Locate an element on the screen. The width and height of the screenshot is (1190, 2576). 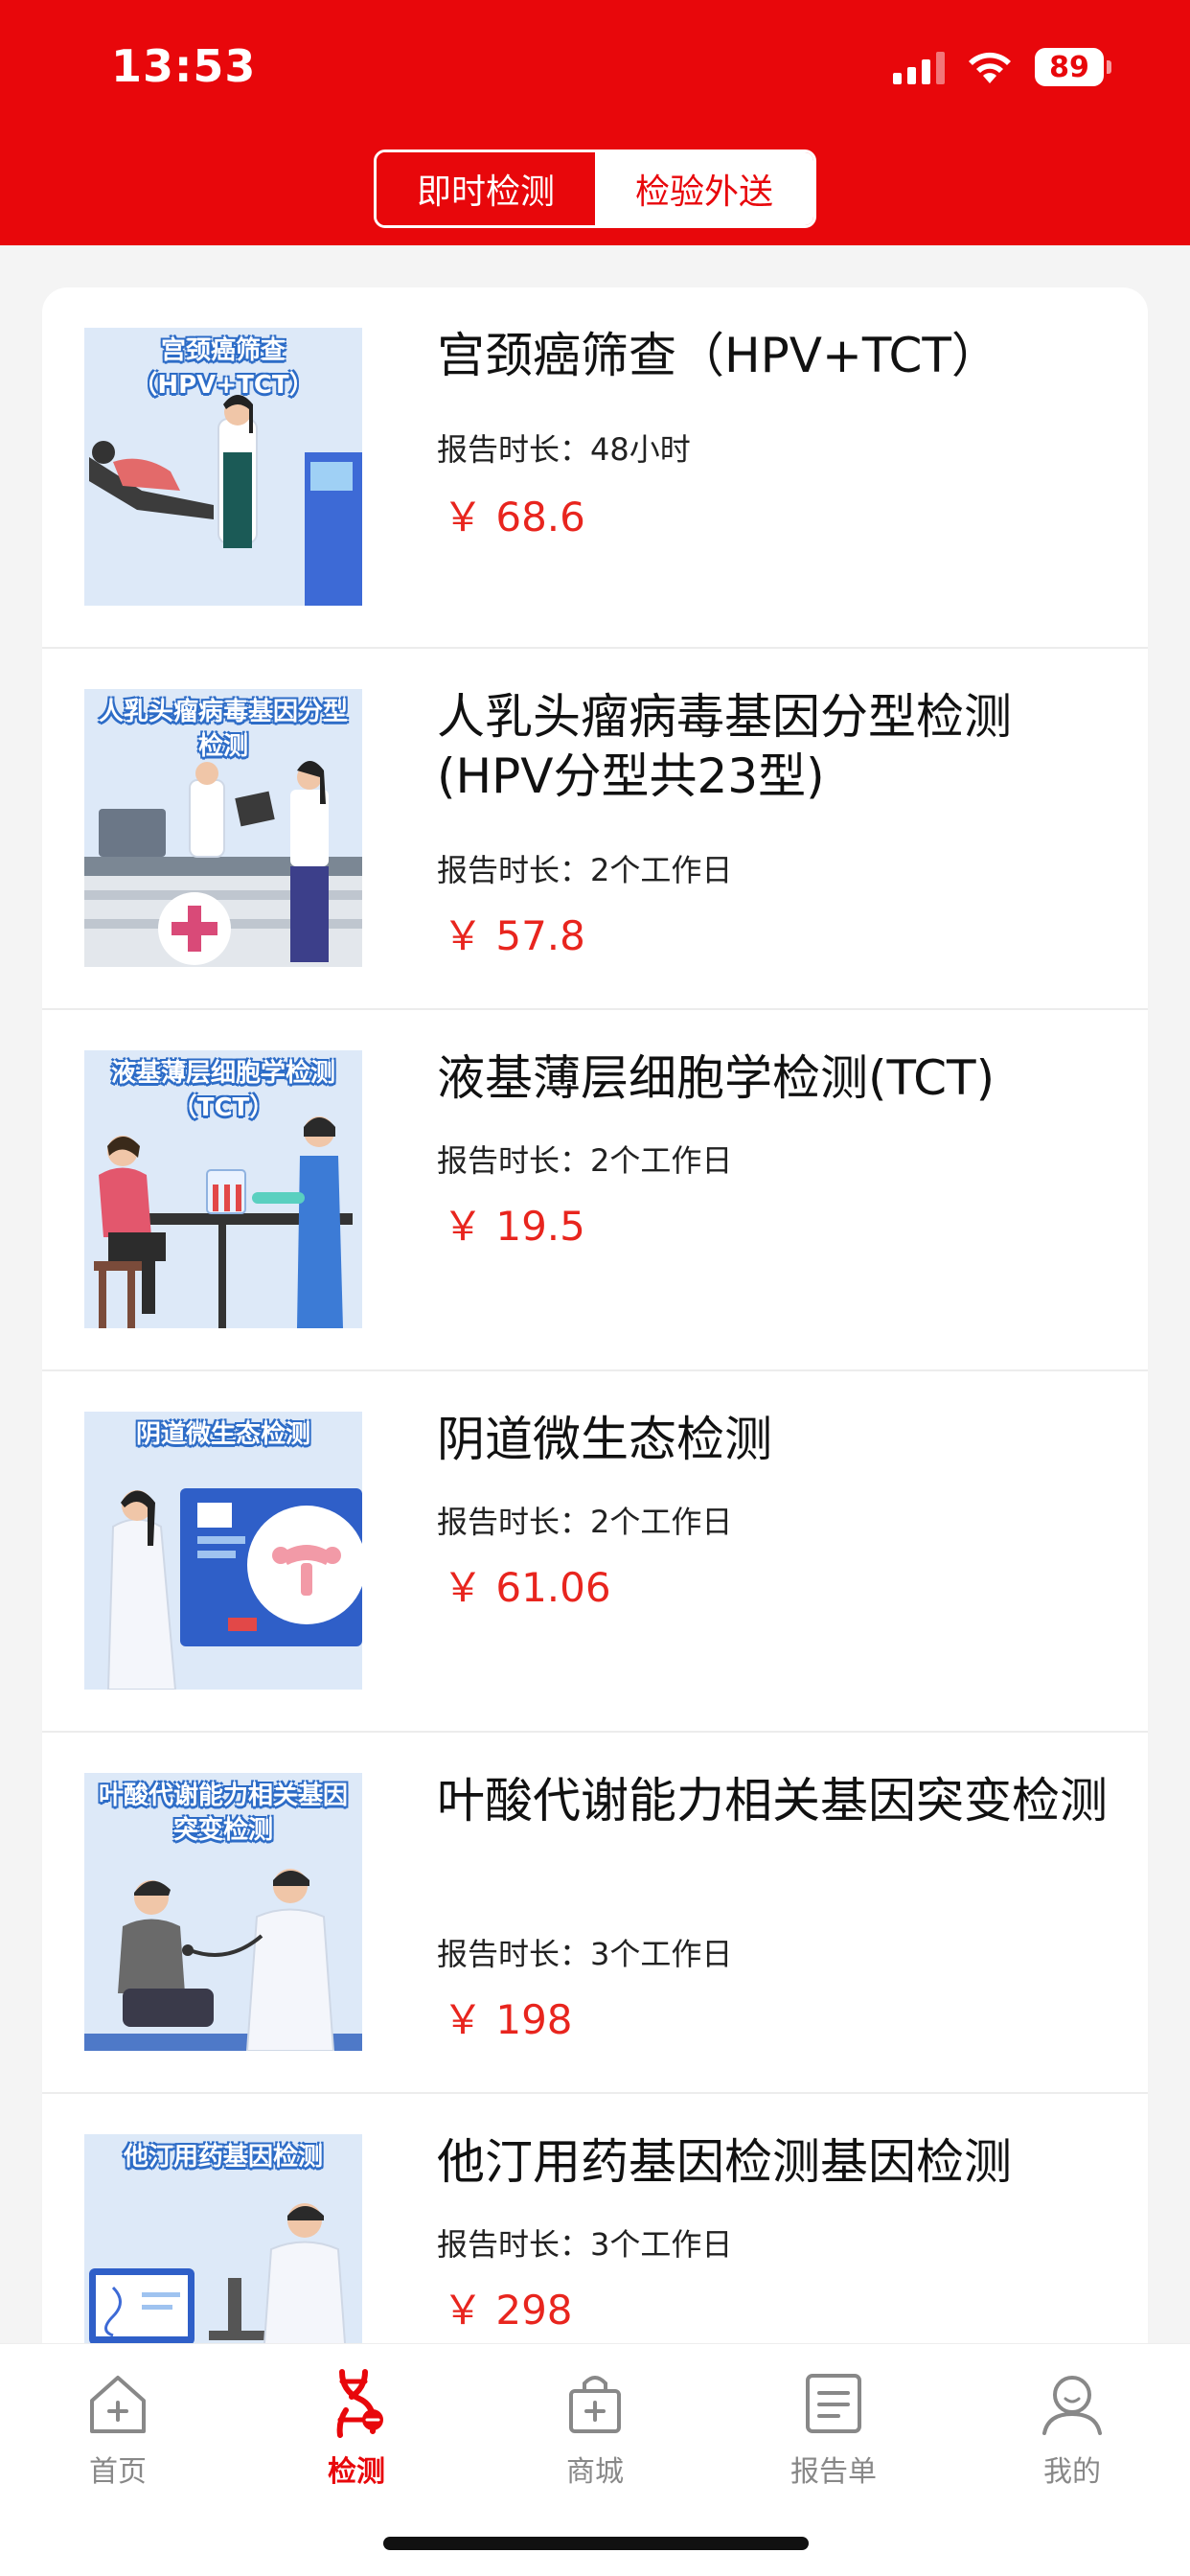
tab-lab-outsource: 检验外送 is located at coordinates (704, 188).